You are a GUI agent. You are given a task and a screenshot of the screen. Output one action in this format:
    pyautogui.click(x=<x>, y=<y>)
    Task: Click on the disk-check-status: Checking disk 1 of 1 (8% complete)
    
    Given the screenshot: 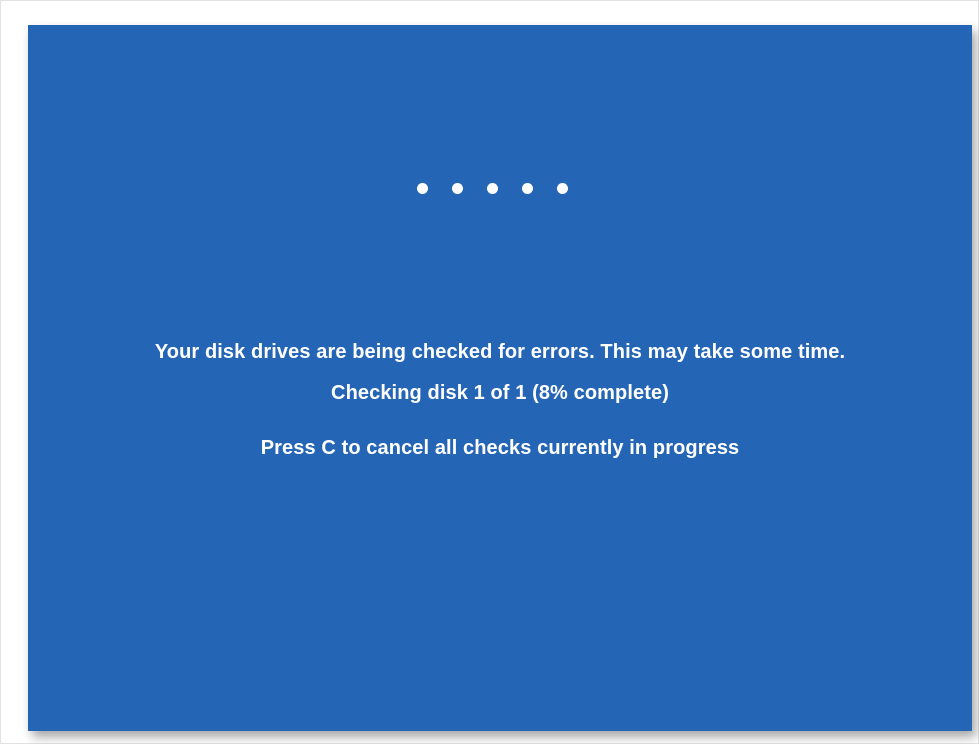 What is the action you would take?
    pyautogui.click(x=500, y=393)
    